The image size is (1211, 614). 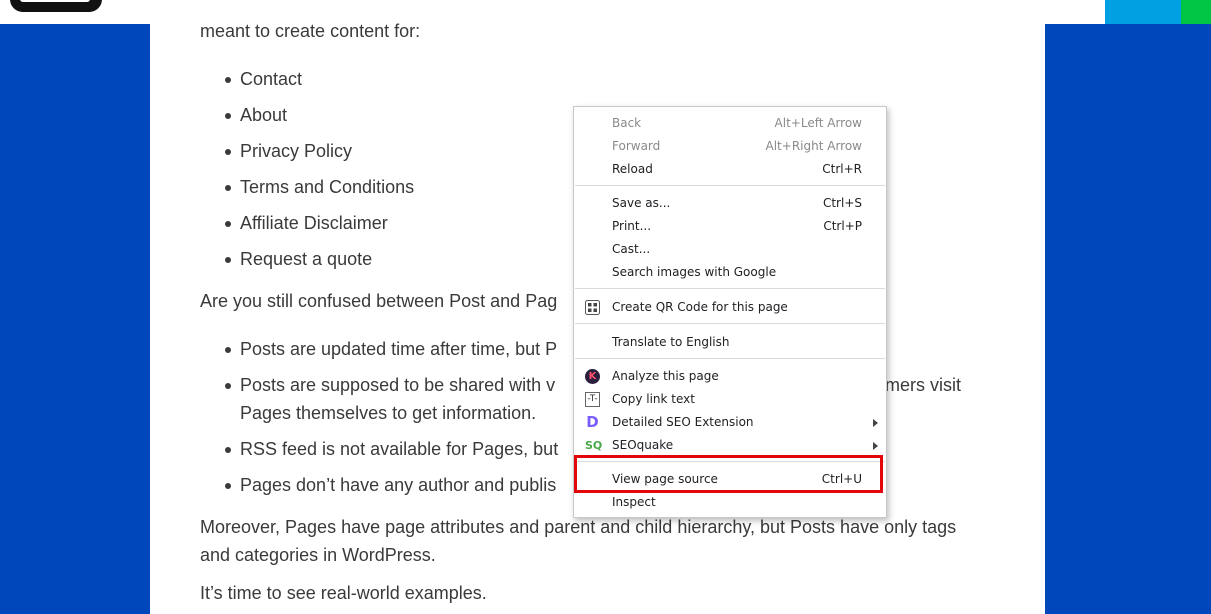 I want to click on menu-item-reload: Reload Ctrl+R, so click(x=730, y=169).